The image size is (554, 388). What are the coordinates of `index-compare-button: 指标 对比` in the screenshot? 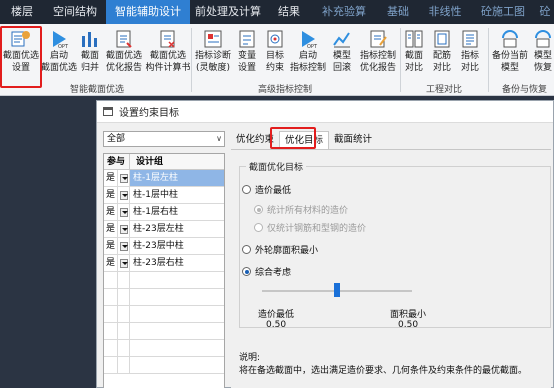 It's located at (470, 52).